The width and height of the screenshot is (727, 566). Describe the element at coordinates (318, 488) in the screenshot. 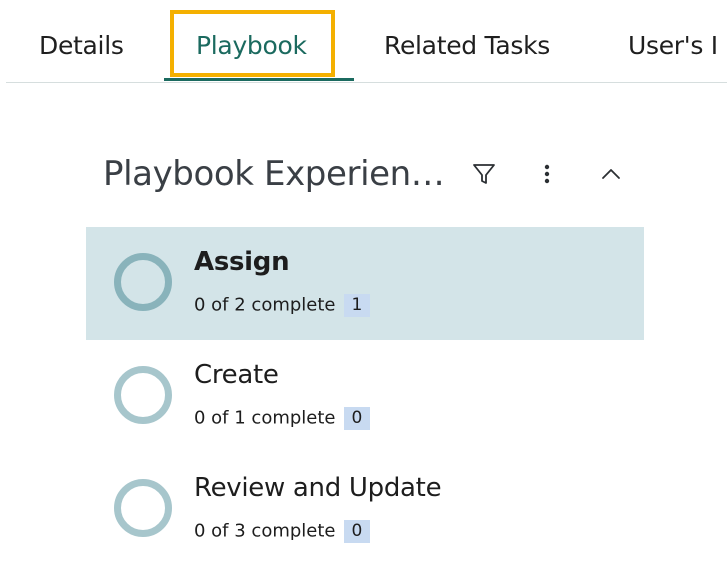

I see `stage-name: Review and Update` at that location.